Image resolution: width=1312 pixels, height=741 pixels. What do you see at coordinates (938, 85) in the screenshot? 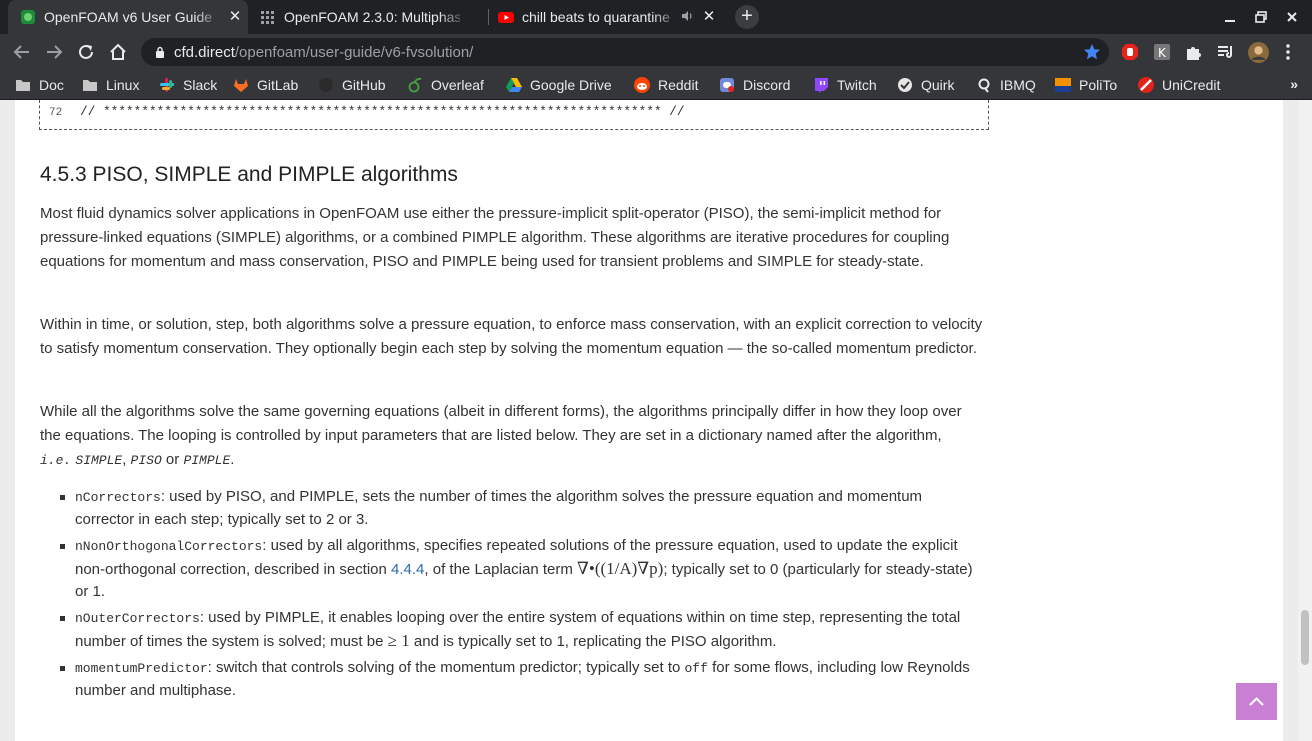
I see `bookmark-label: Quirk` at bounding box center [938, 85].